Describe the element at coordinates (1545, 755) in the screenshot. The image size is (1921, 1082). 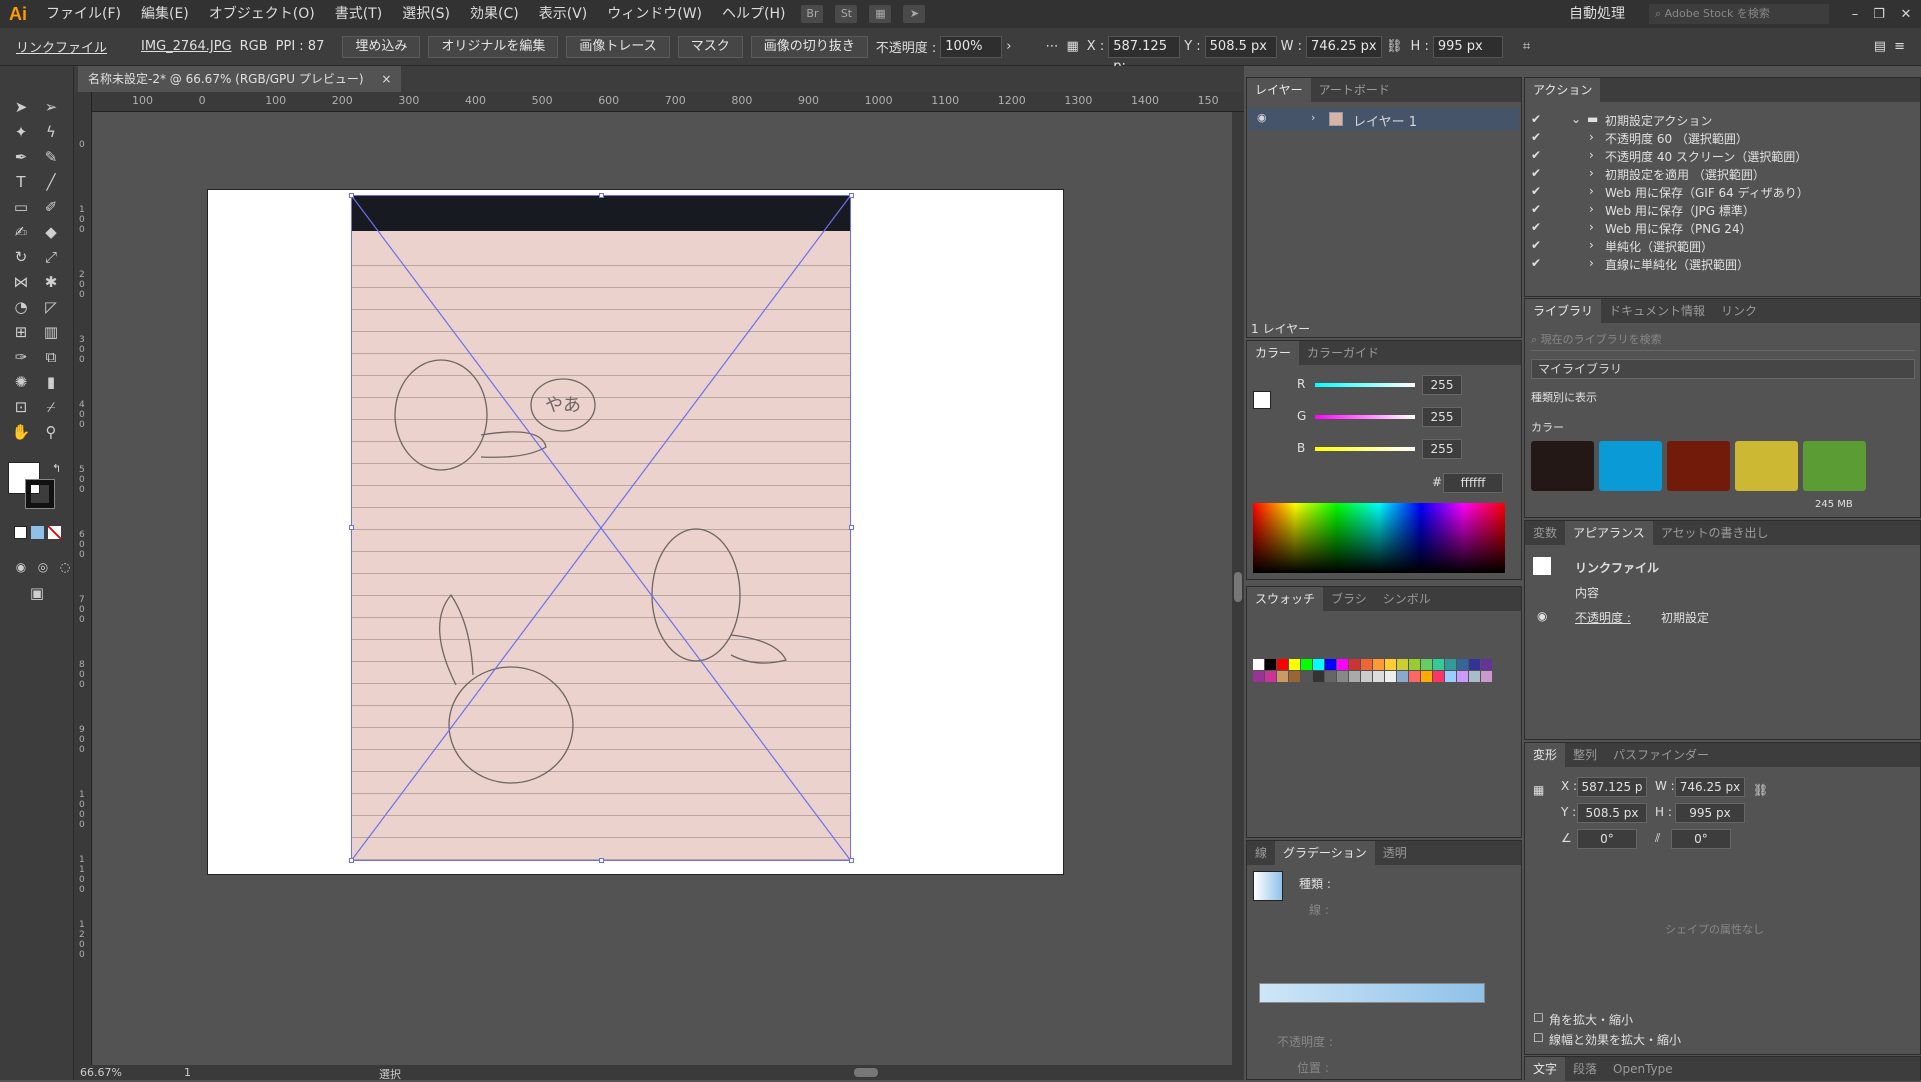
I see `tab-transform: 変形` at that location.